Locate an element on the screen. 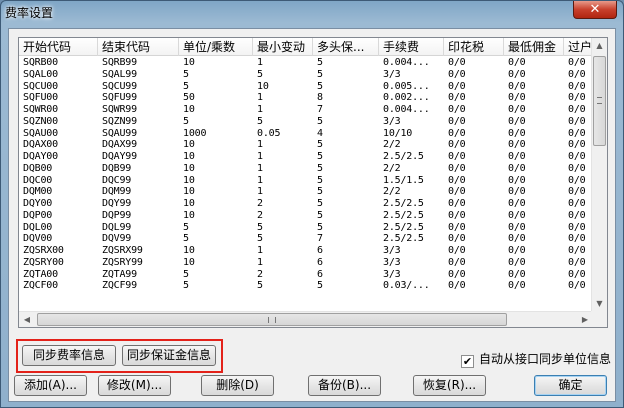 Image resolution: width=624 pixels, height=408 pixels. table-row: ZQCF00 ZQCF99 5 5 5 0.03/... 0/0 0/0 0/0 is located at coordinates (306, 286).